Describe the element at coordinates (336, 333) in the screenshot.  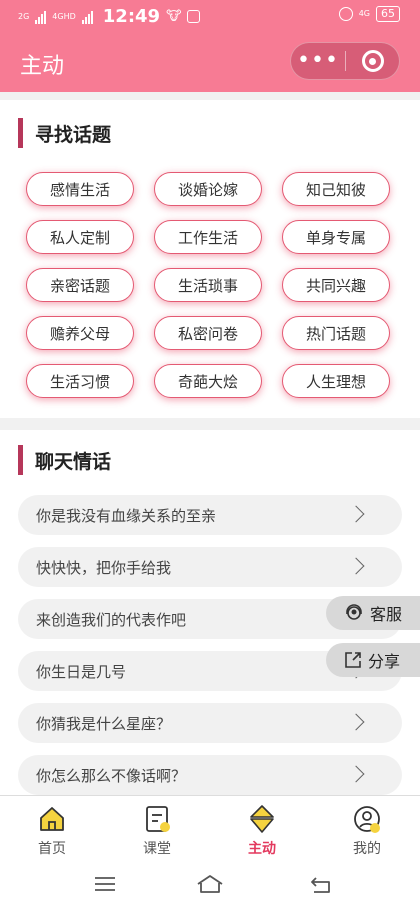
I see `topic-tag: 热门话题` at that location.